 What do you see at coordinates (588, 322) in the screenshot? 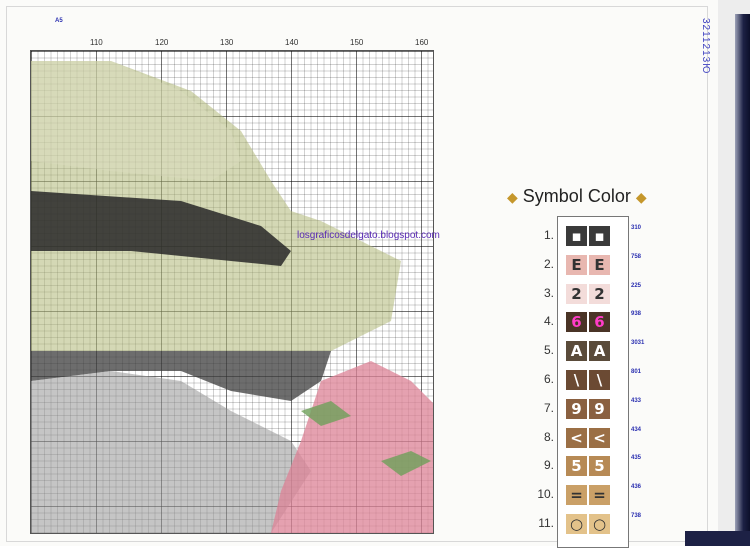
I see `color-swatch: 66` at bounding box center [588, 322].